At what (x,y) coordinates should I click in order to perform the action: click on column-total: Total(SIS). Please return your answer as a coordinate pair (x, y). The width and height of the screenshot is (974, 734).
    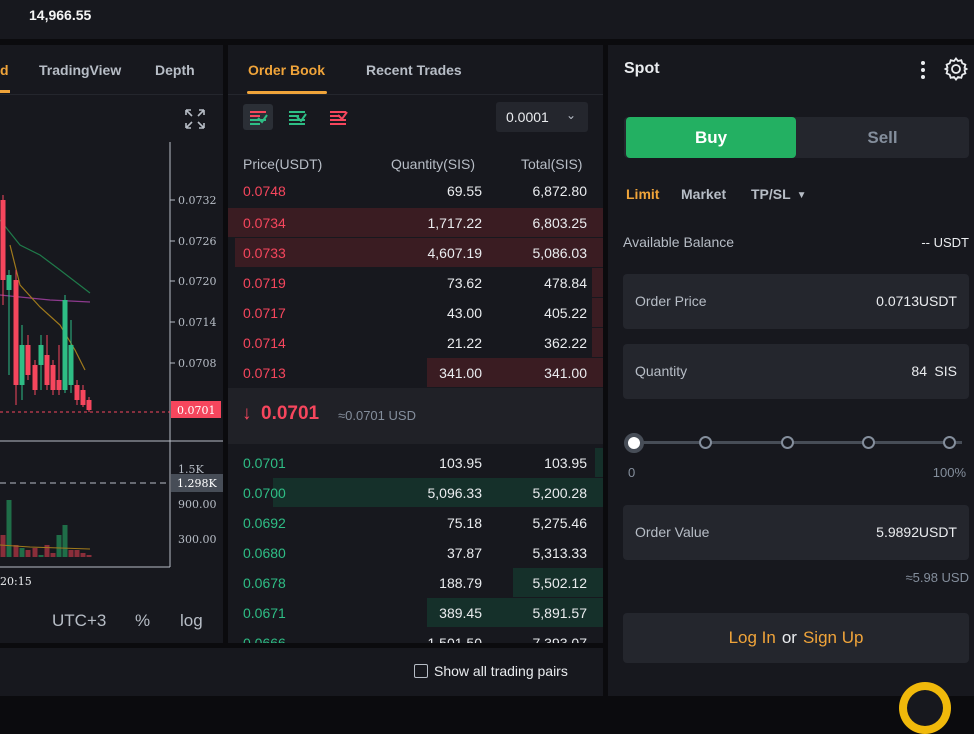
    Looking at the image, I should click on (552, 164).